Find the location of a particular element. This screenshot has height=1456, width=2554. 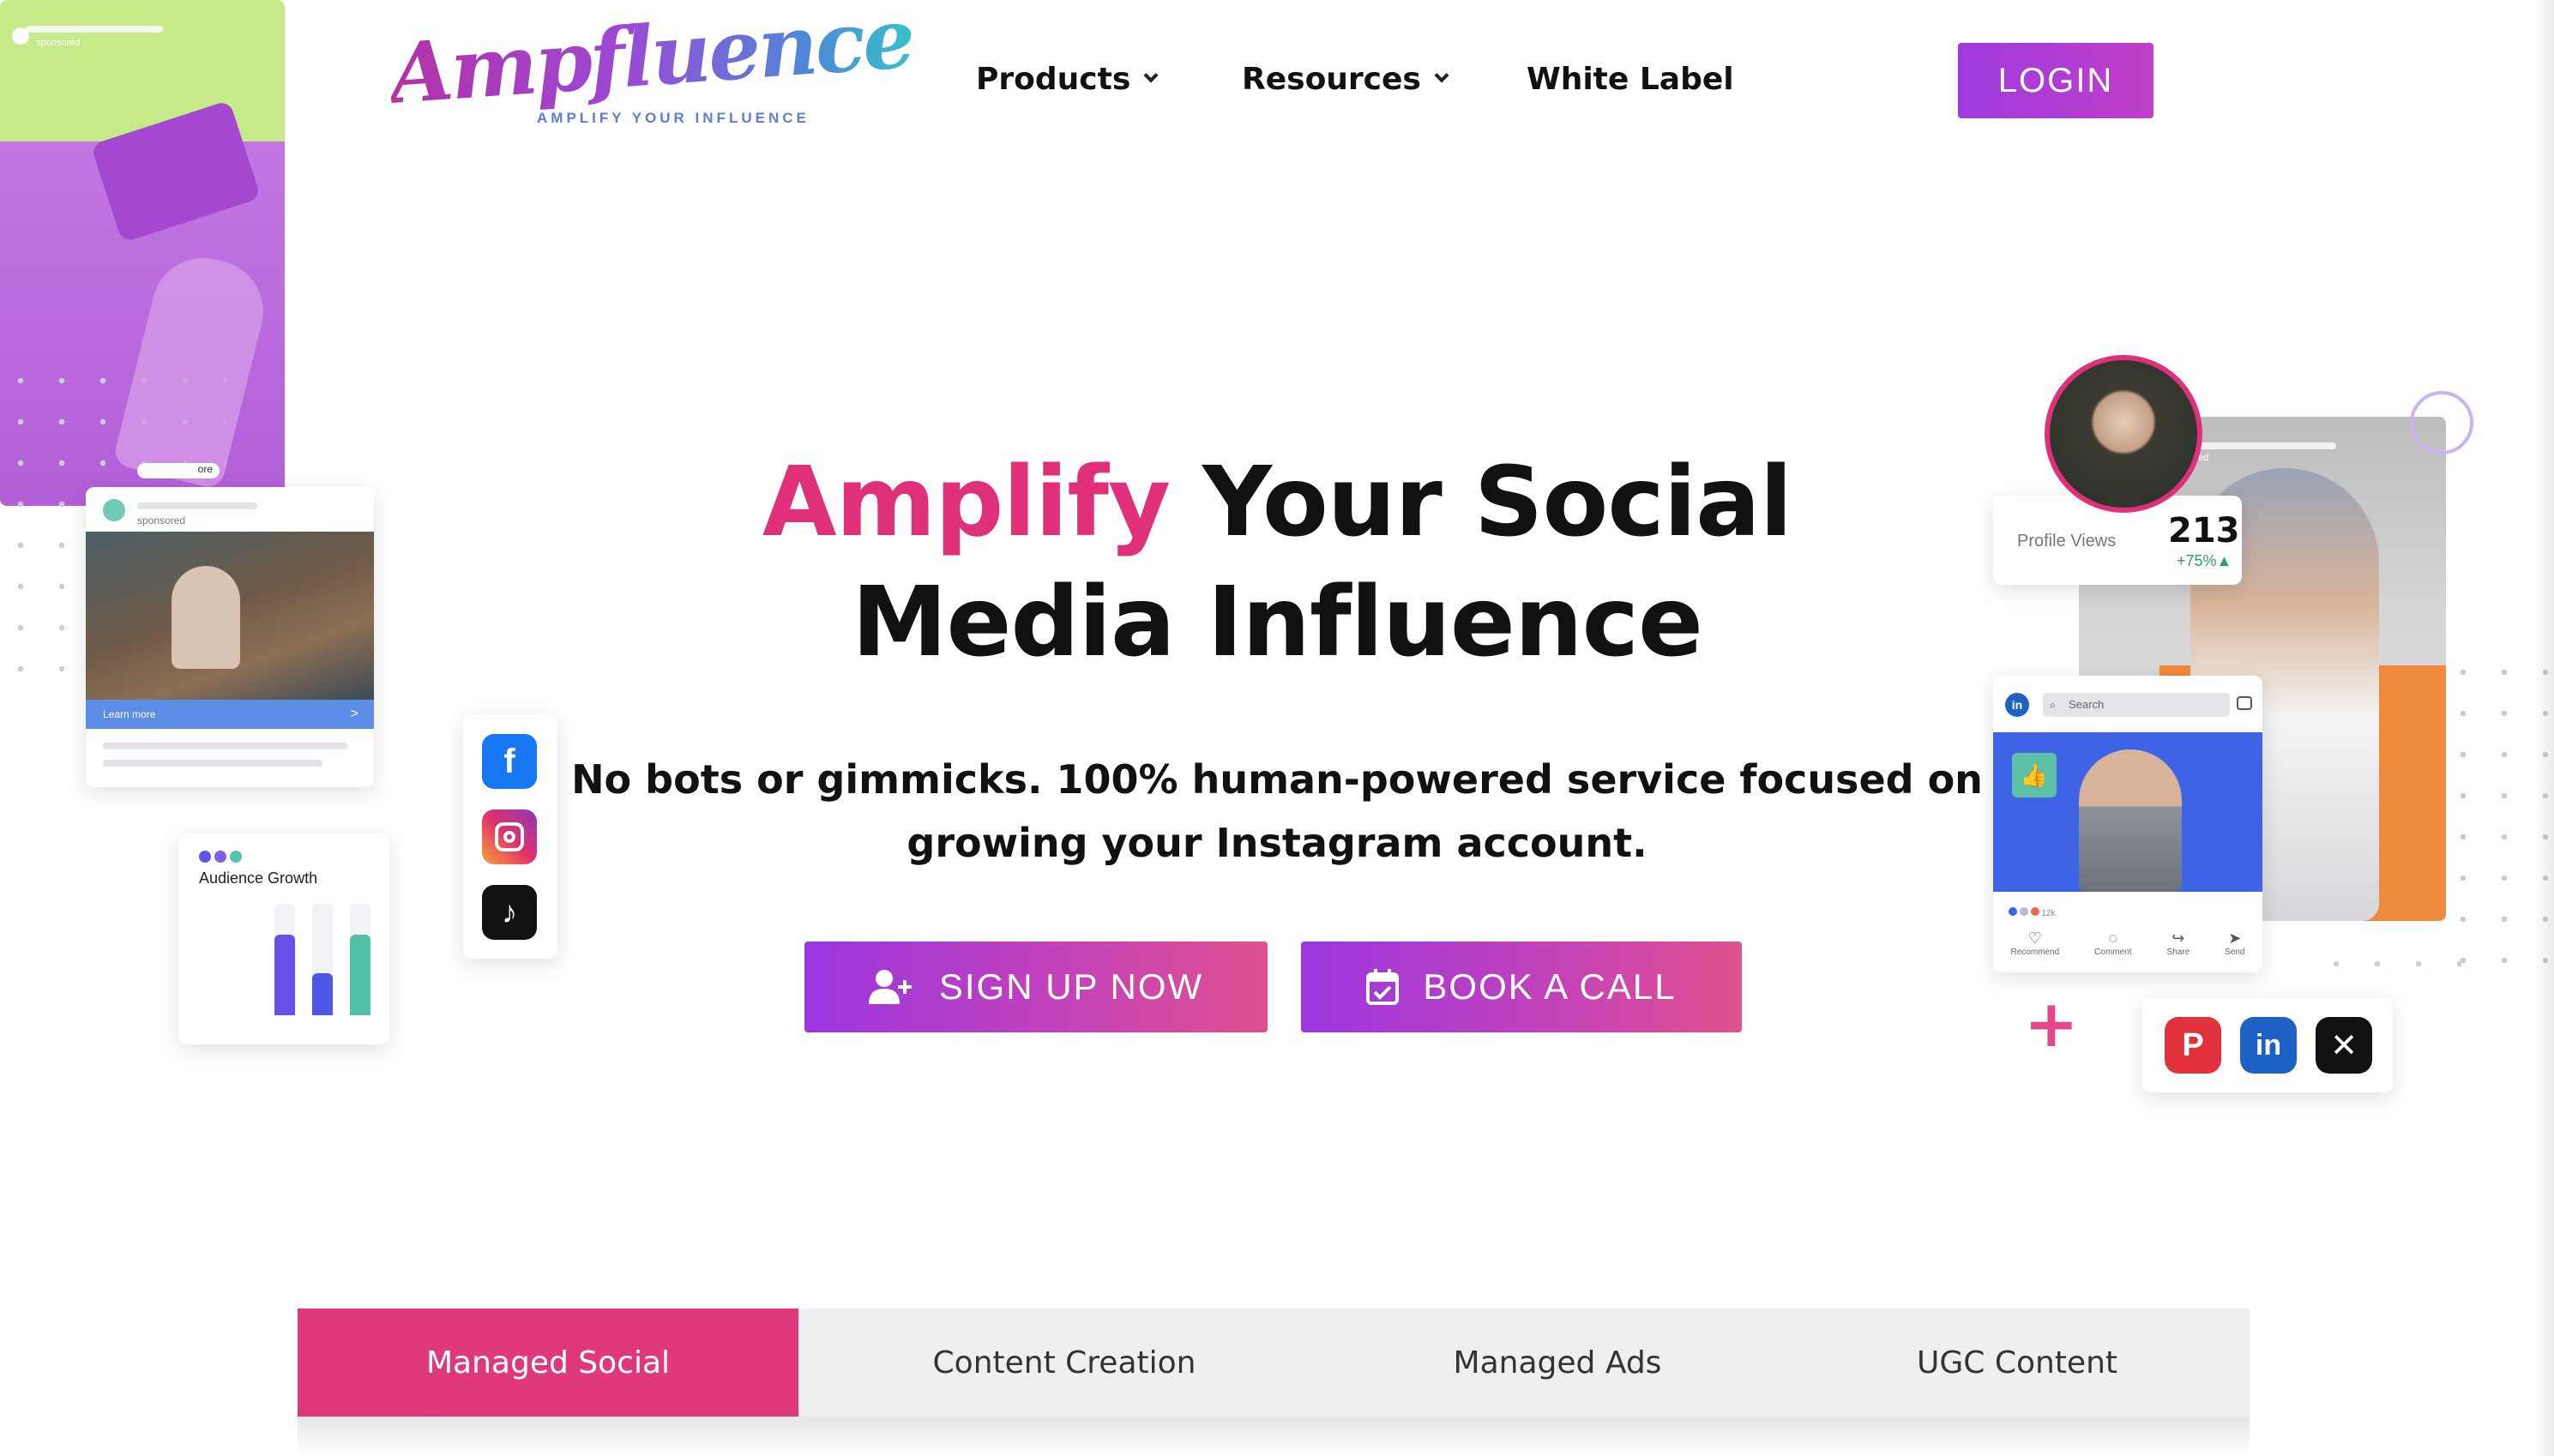

search-icon: ⌕ is located at coordinates (2053, 705).